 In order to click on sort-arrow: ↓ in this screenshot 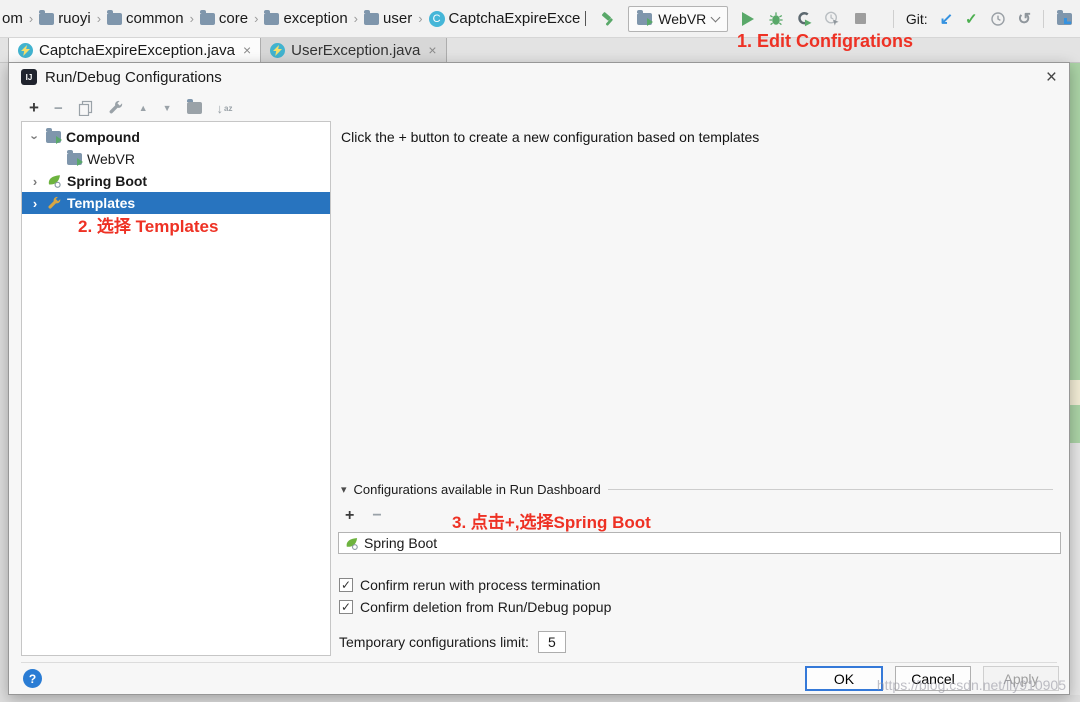, I will do `click(220, 108)`.